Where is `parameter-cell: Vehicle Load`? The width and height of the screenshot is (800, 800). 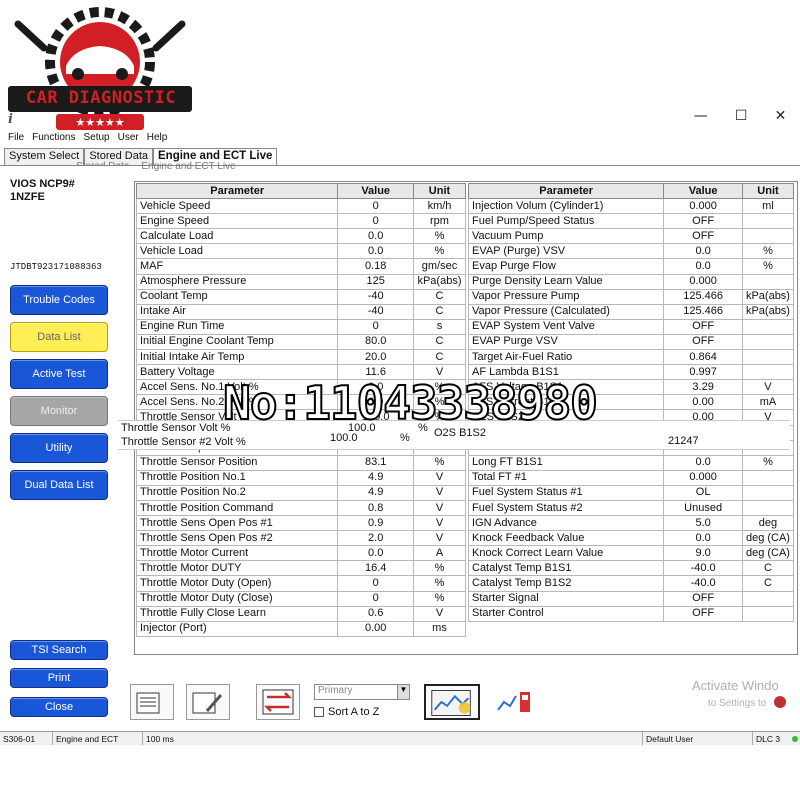
parameter-cell: Vehicle Load is located at coordinates (237, 251).